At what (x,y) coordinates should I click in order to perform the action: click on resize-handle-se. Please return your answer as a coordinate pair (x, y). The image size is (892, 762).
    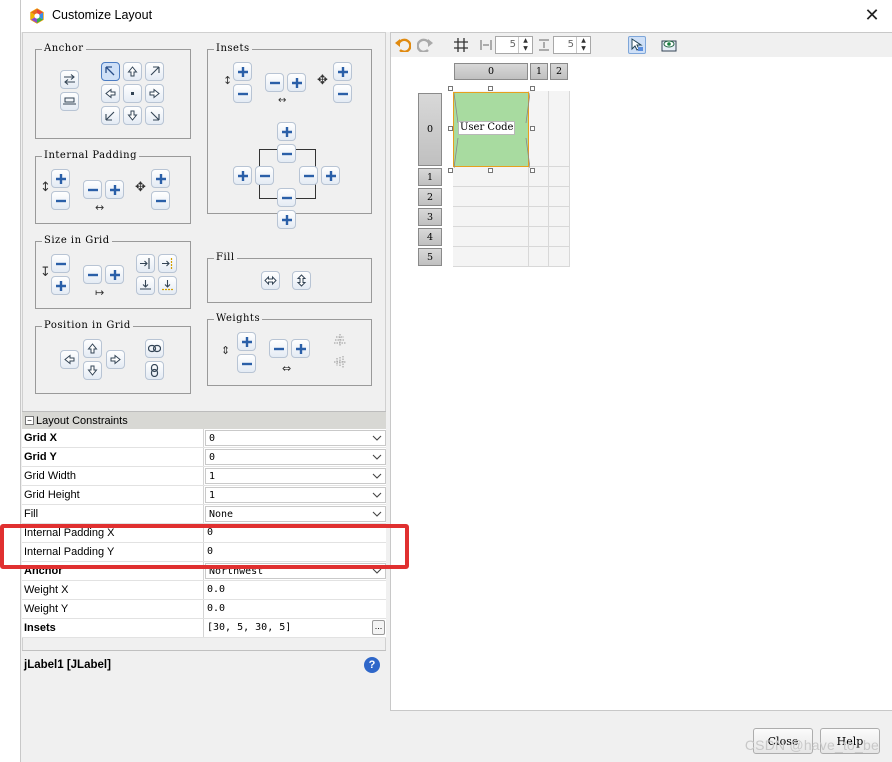
    Looking at the image, I should click on (532, 170).